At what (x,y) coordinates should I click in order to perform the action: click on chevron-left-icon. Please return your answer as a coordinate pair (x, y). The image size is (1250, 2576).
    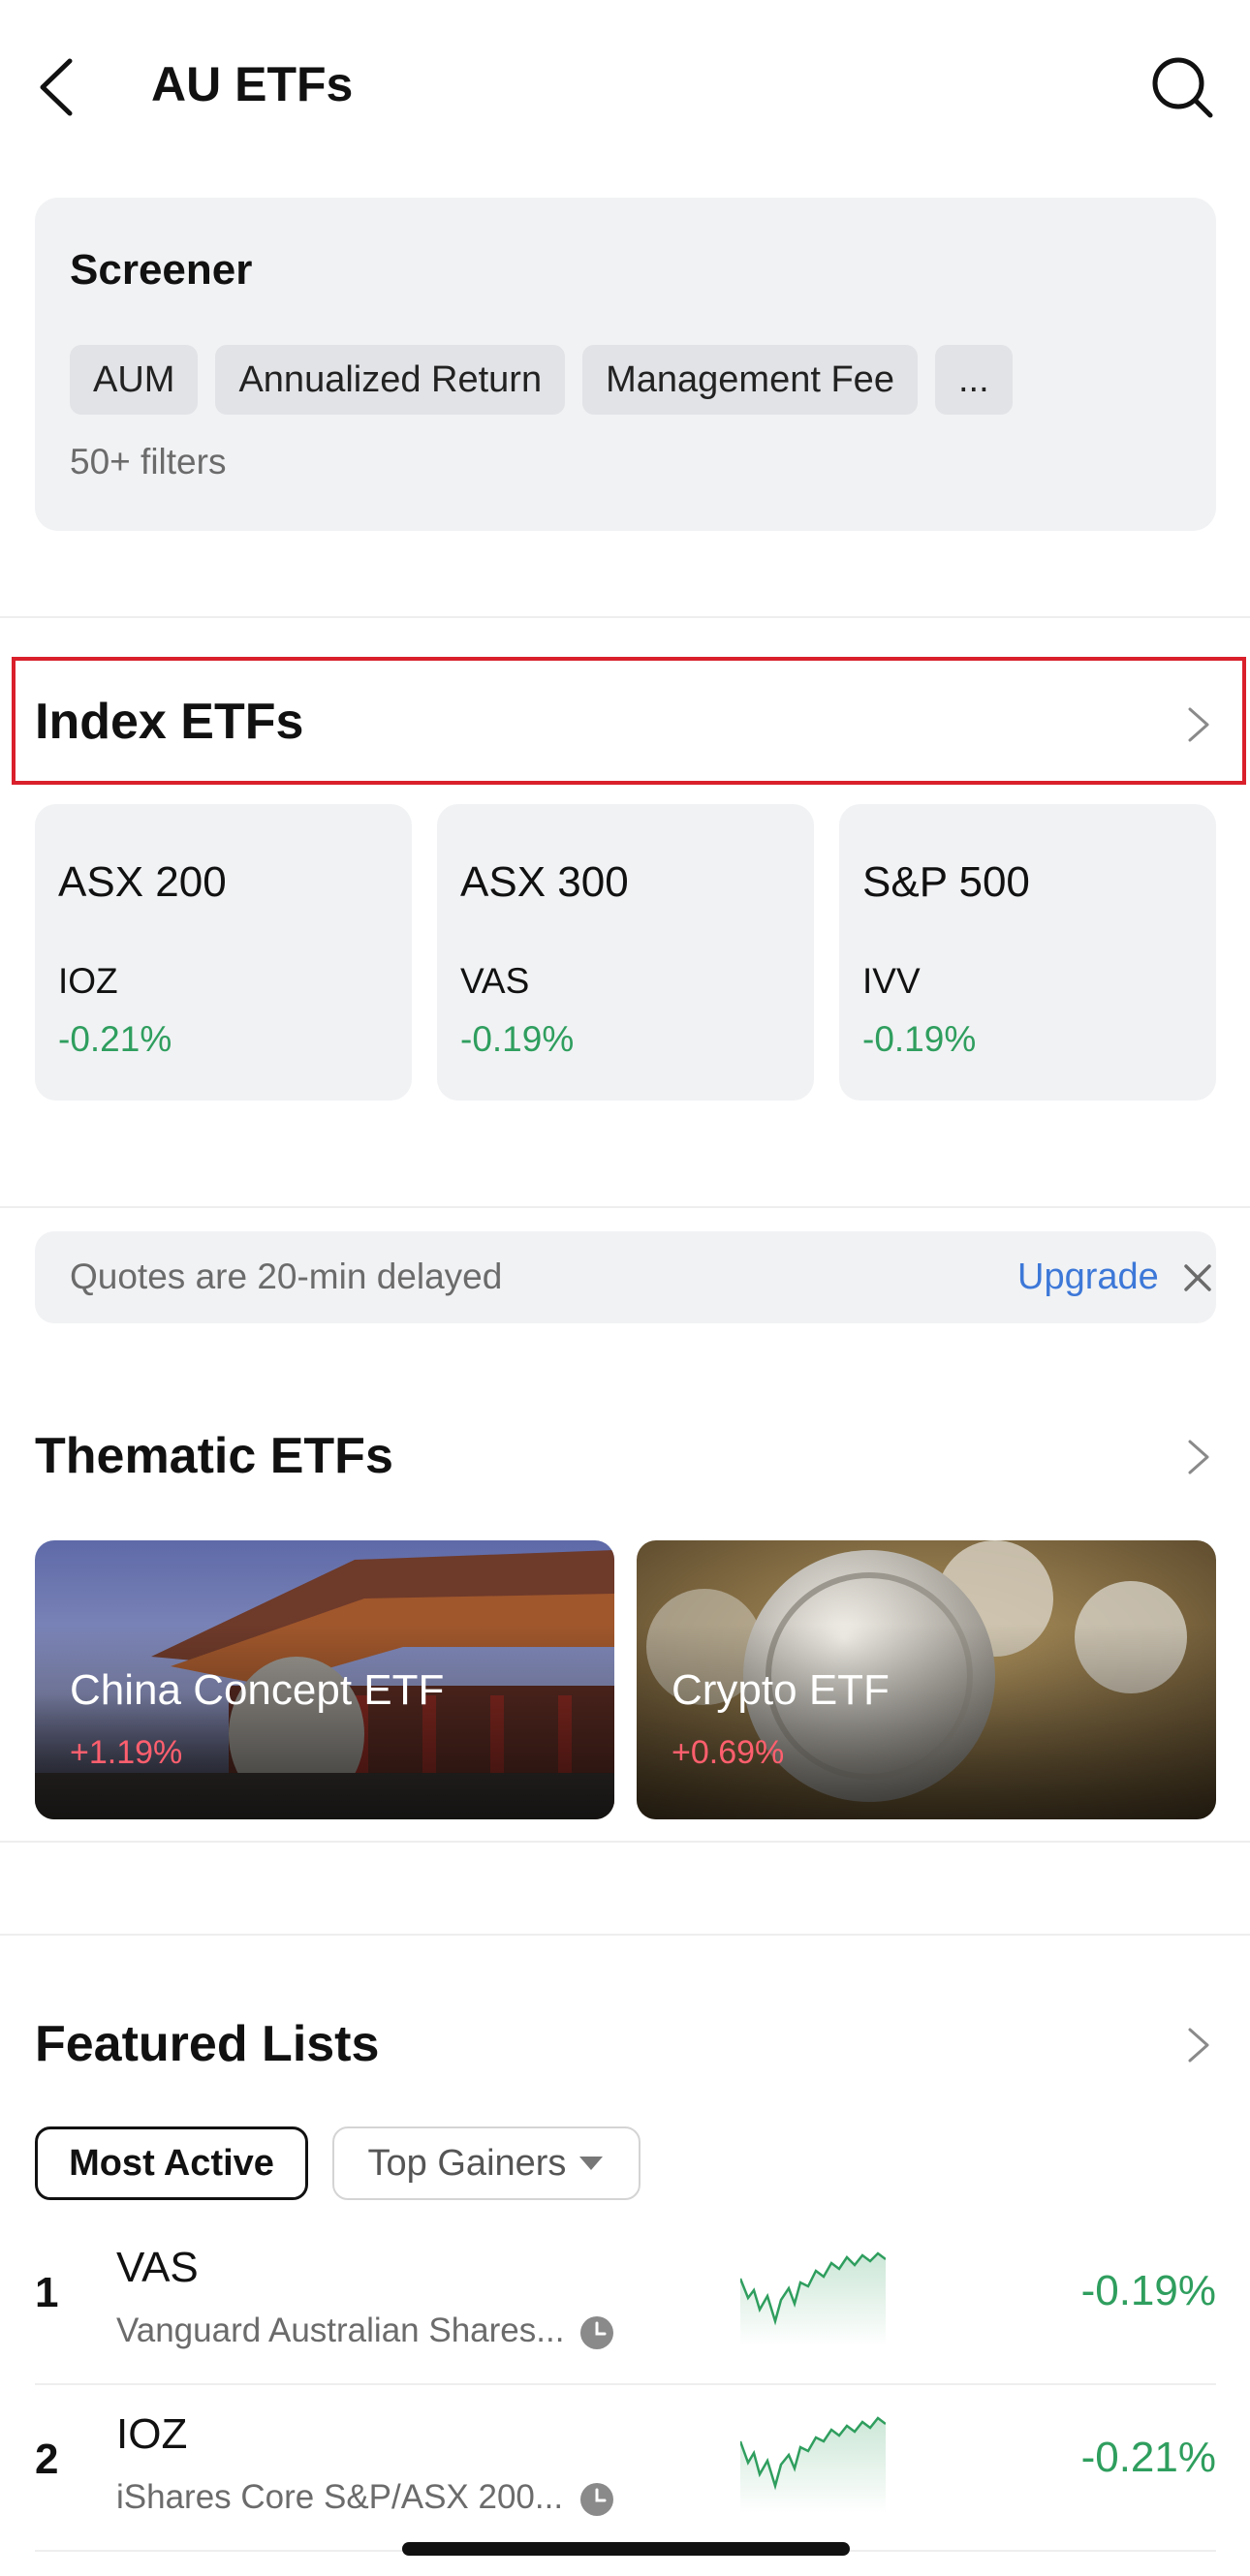
    Looking at the image, I should click on (56, 87).